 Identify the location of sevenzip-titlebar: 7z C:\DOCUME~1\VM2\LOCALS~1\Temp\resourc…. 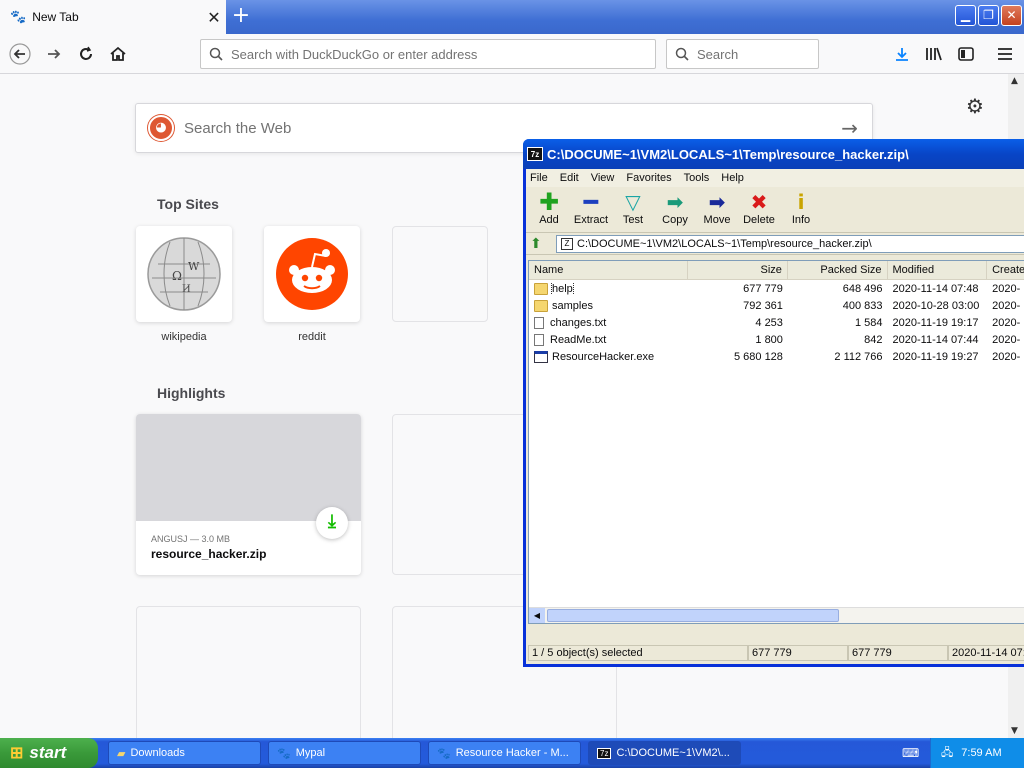
(773, 154).